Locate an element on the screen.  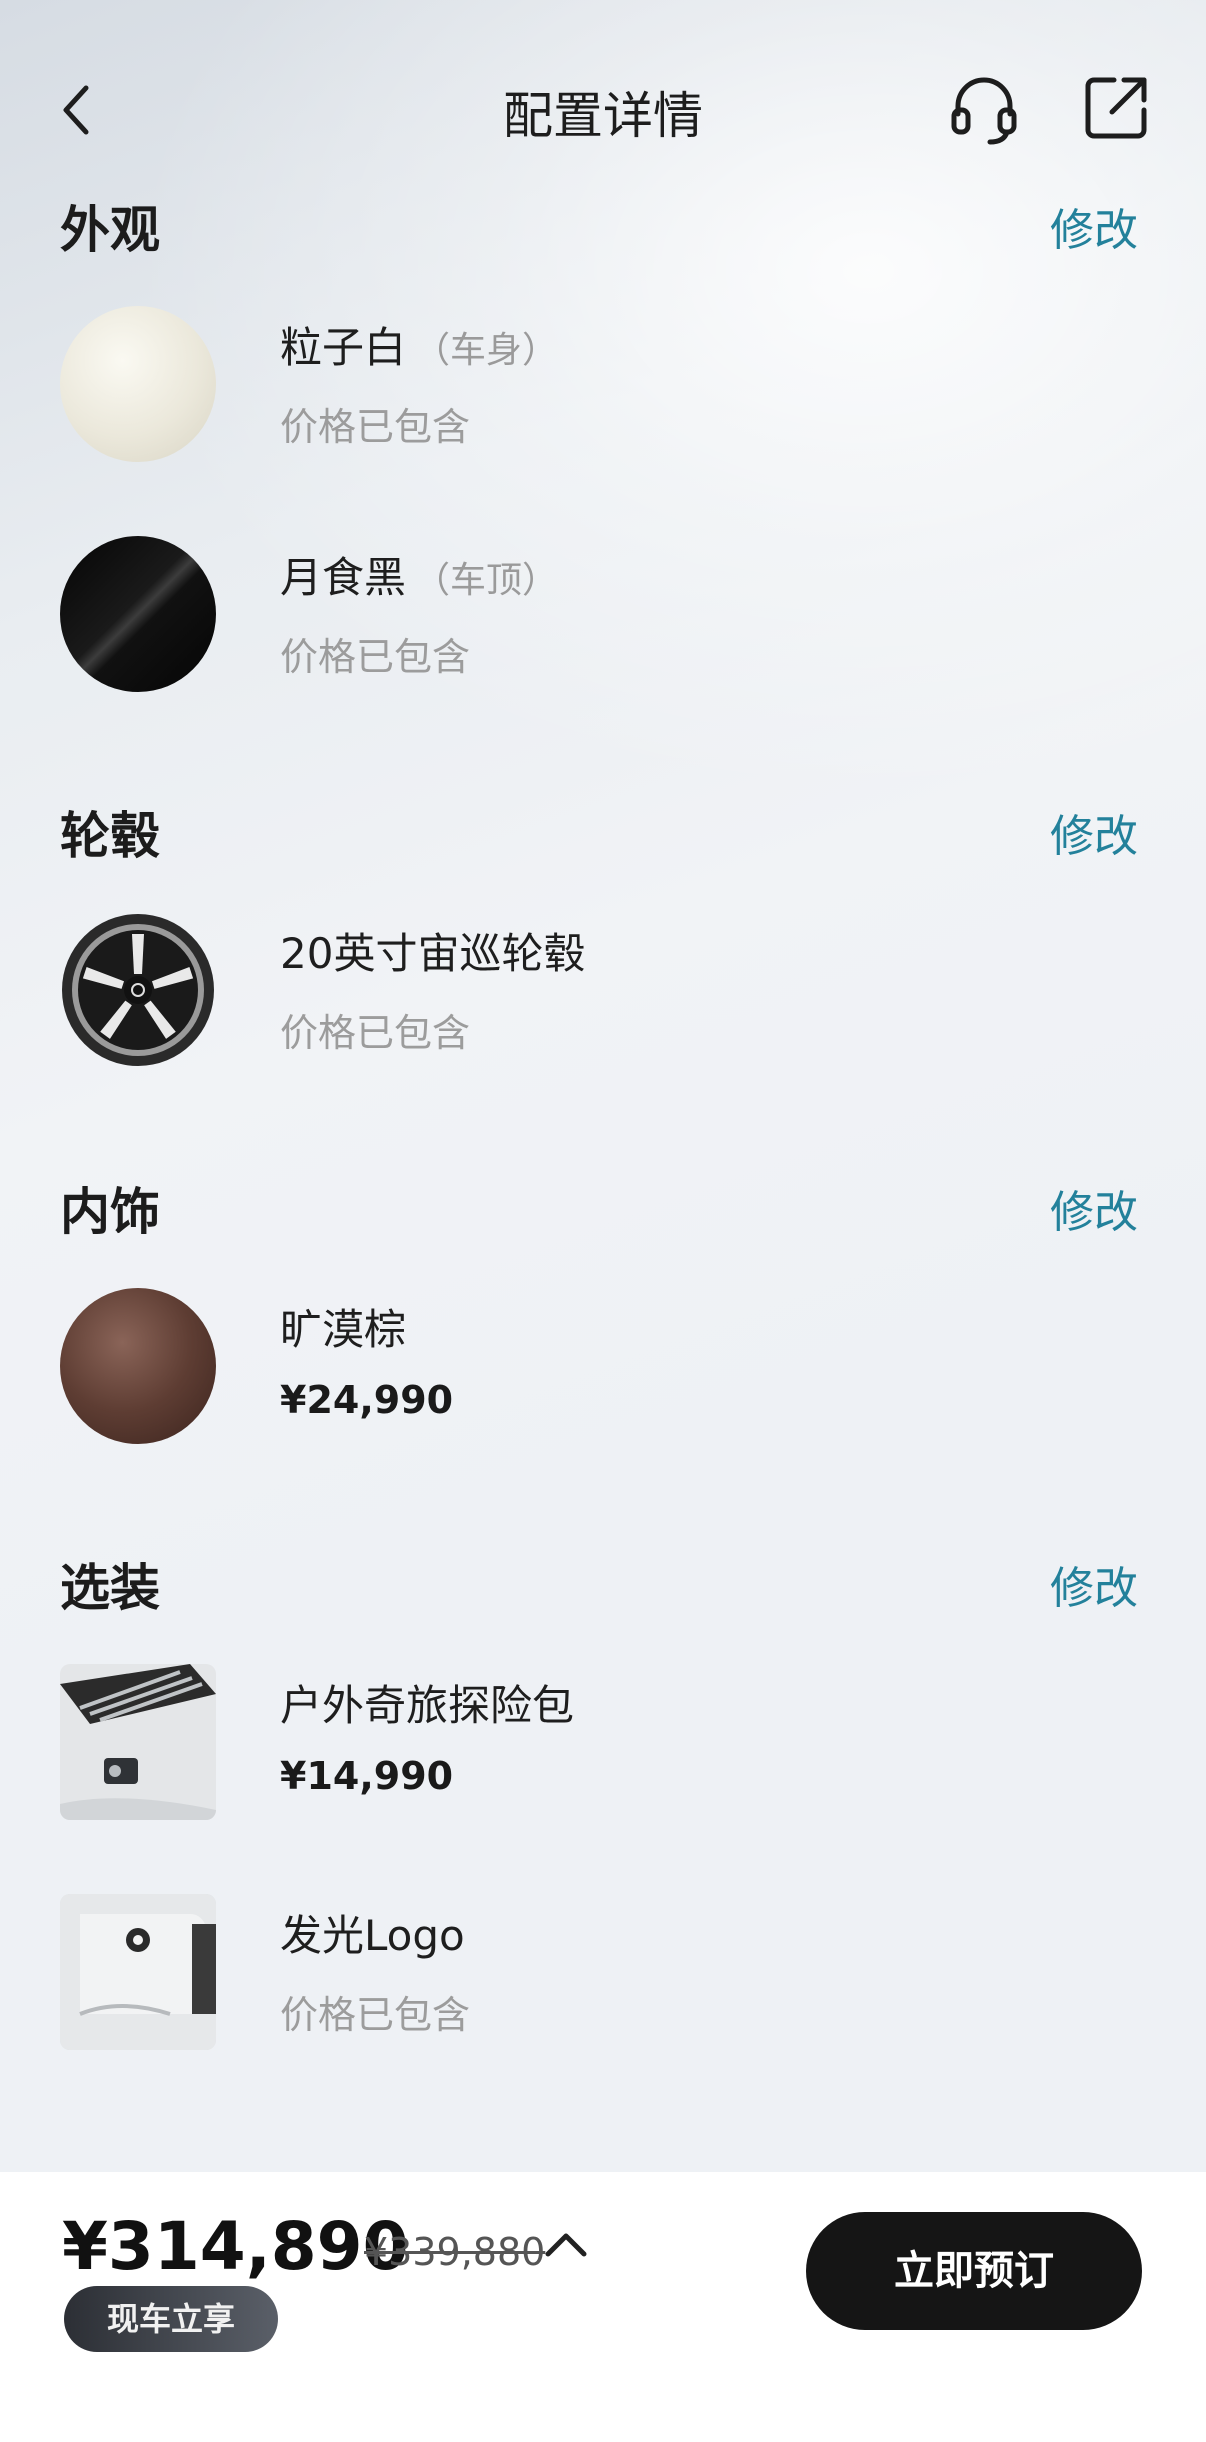
chevron-up-icon is located at coordinates (566, 2245).